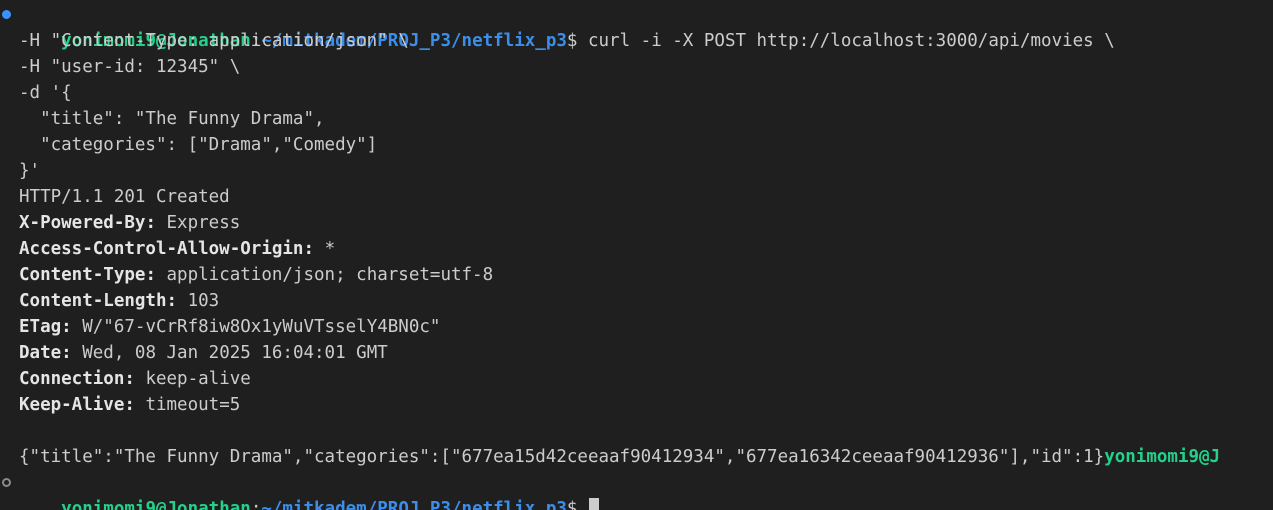 Image resolution: width=1273 pixels, height=510 pixels. Describe the element at coordinates (30, 171) in the screenshot. I see `command-line-7: }'` at that location.